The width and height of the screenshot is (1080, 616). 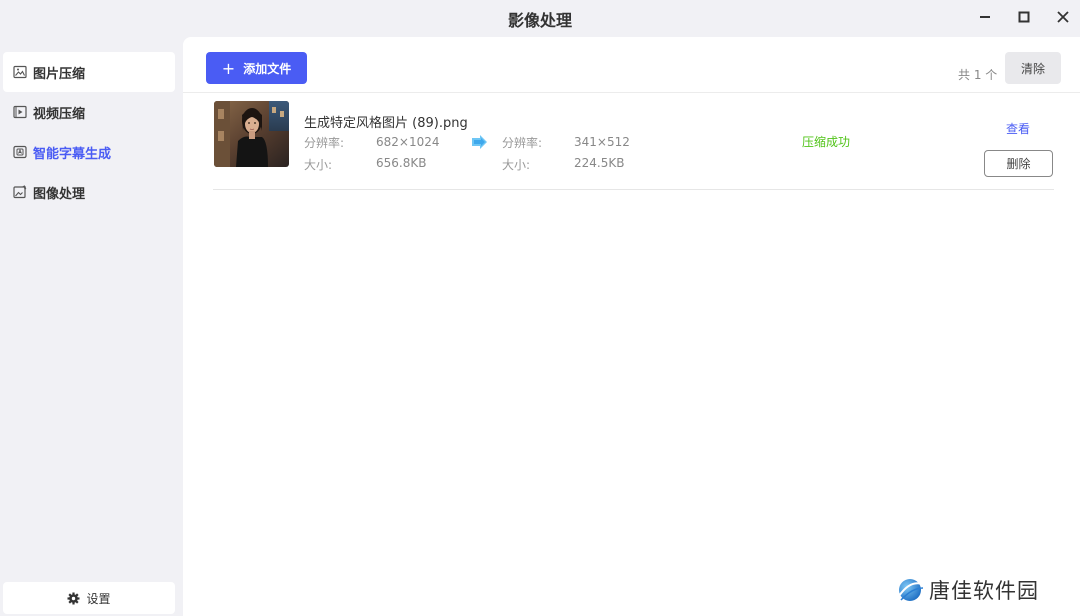 I want to click on compressed-size: 224.5KB, so click(x=599, y=163).